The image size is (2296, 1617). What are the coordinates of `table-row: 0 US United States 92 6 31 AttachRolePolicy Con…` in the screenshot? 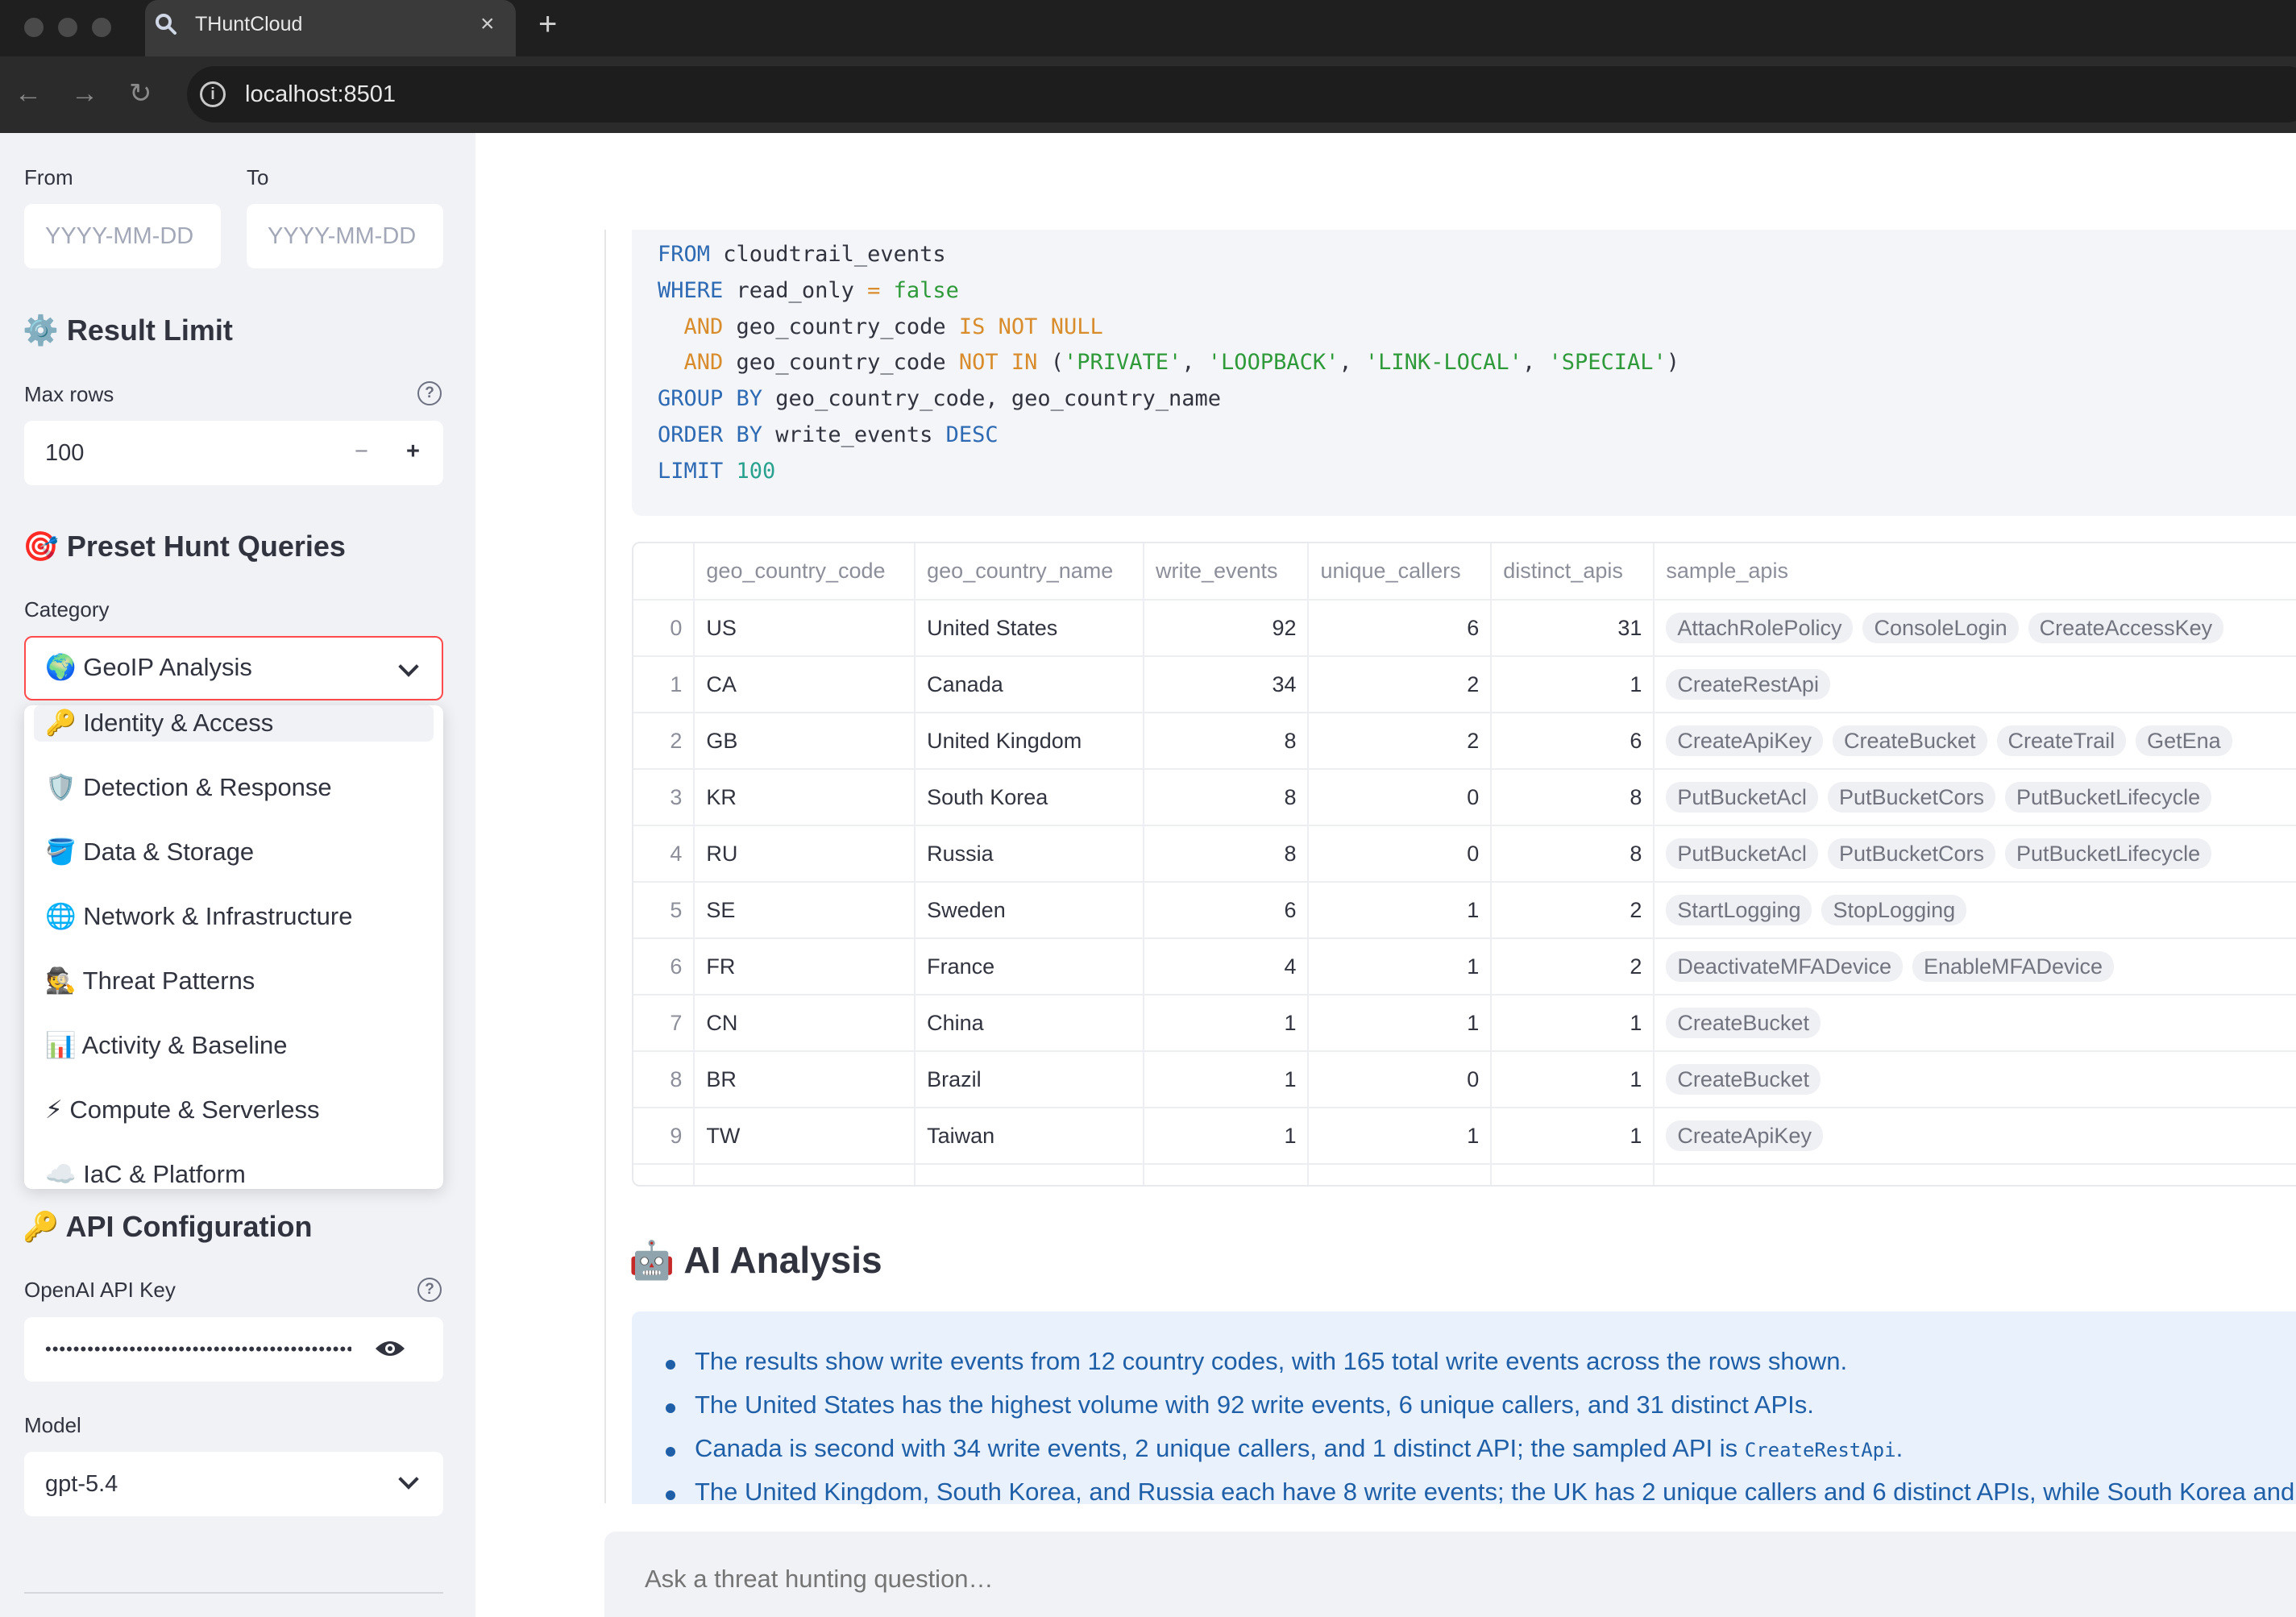 It's located at (1465, 628).